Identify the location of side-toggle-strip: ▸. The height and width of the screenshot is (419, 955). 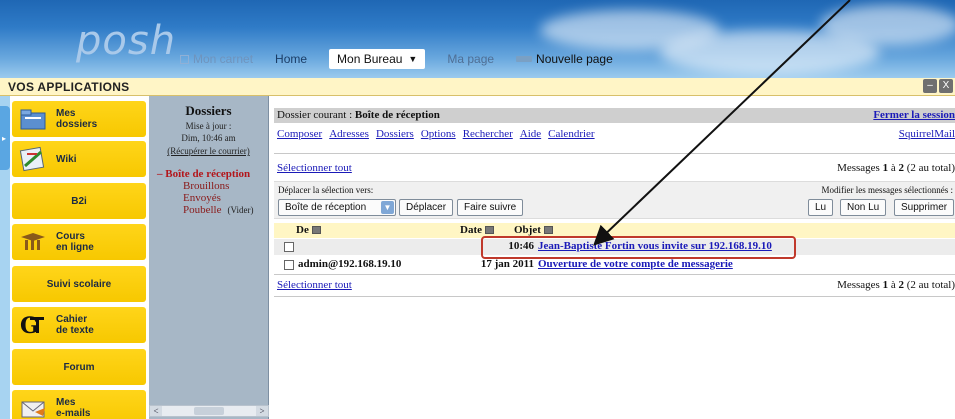
(5, 257).